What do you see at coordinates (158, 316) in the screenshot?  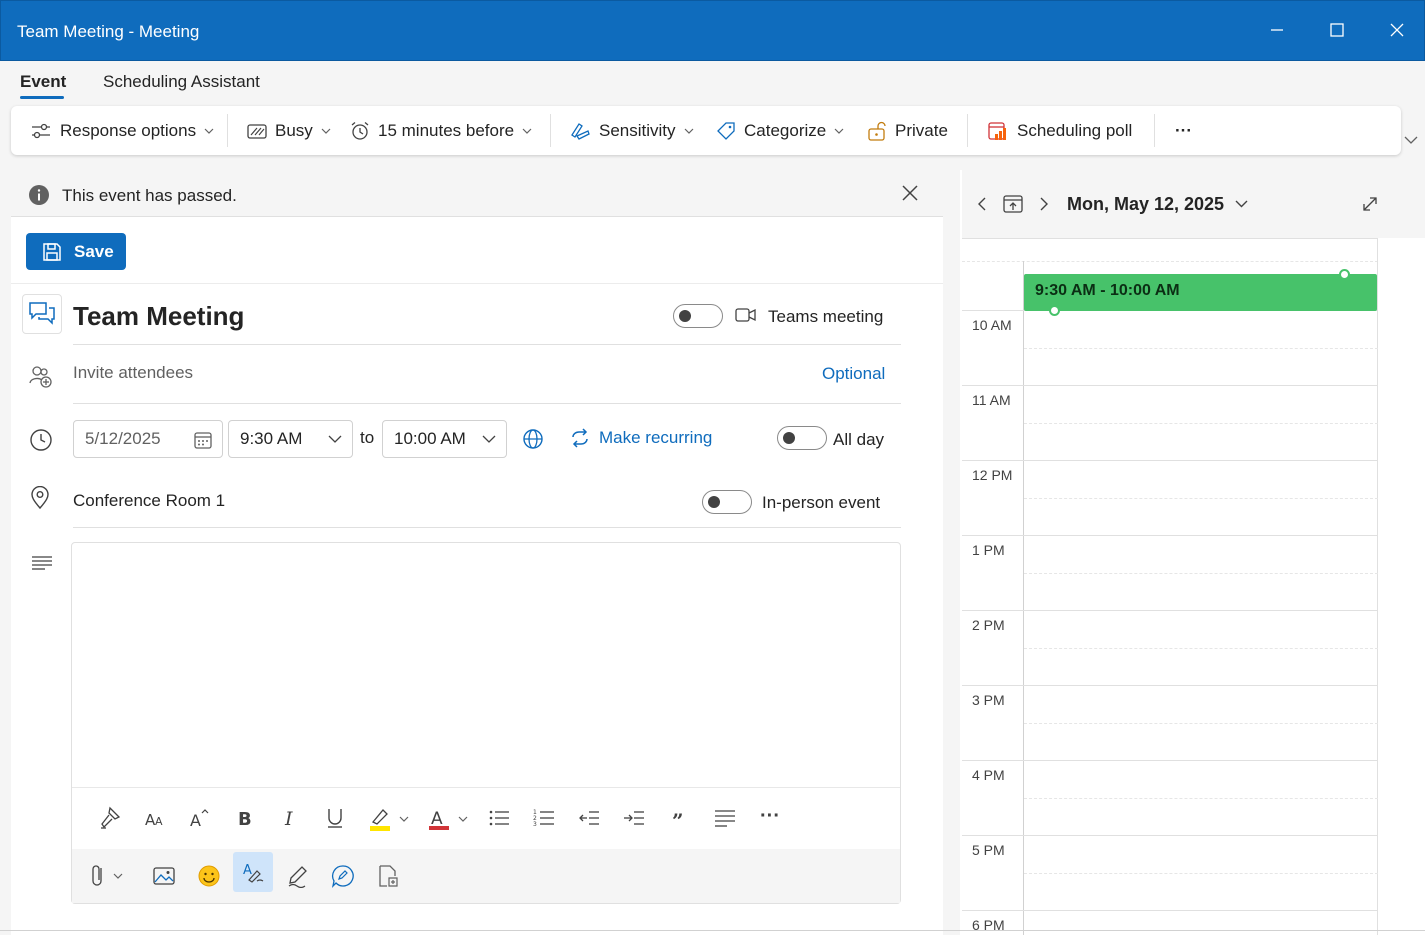 I see `event-title: Team Meeting` at bounding box center [158, 316].